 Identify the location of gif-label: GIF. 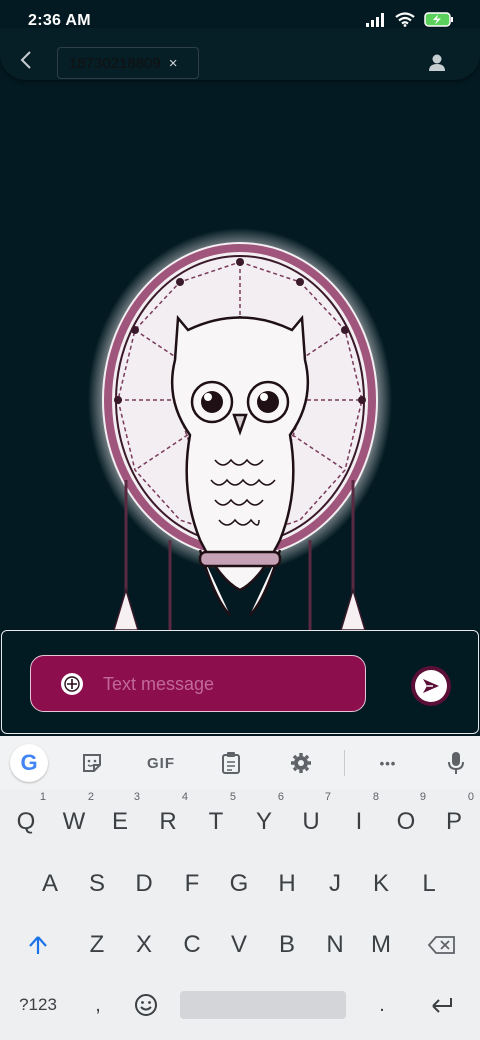
(161, 763).